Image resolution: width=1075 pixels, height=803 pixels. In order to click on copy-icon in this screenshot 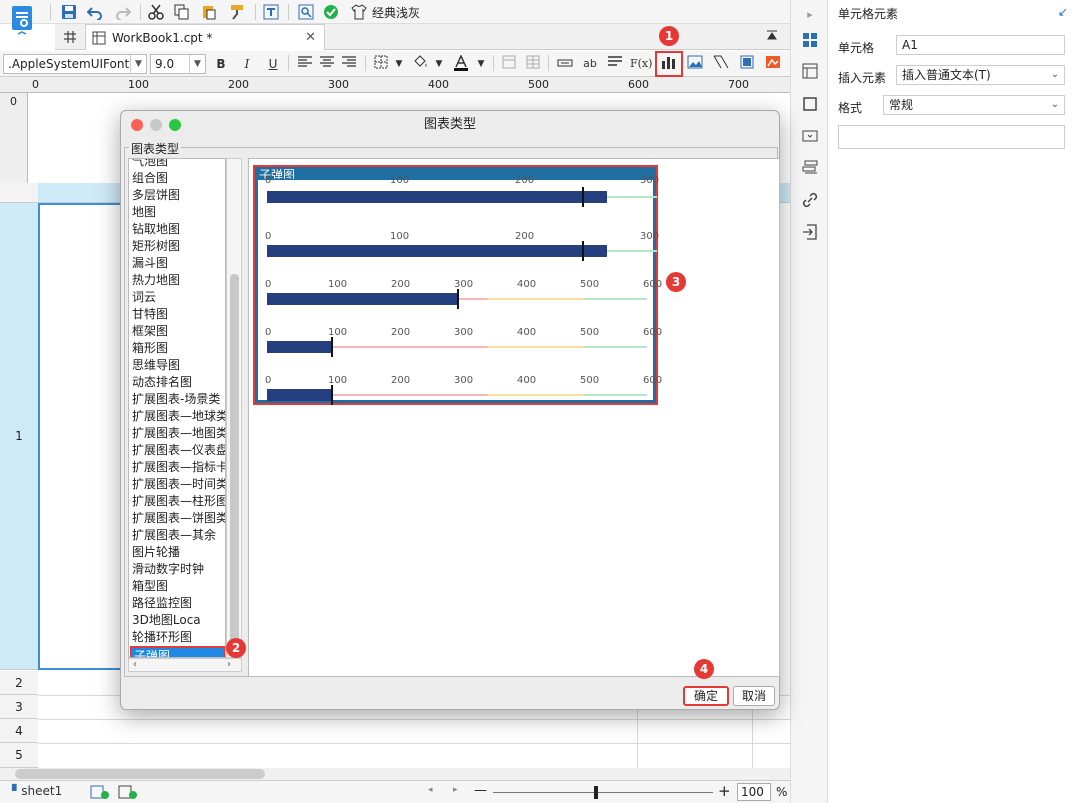, I will do `click(182, 12)`.